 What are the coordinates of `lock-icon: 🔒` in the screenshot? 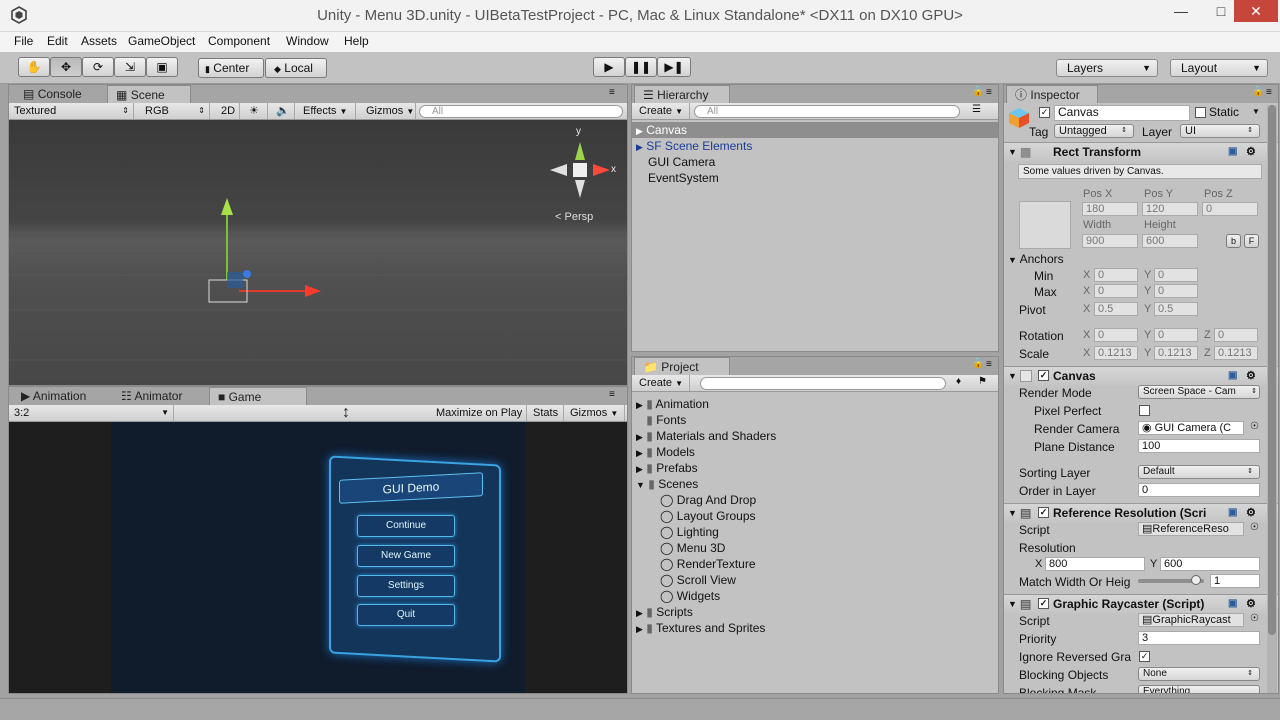 It's located at (978, 363).